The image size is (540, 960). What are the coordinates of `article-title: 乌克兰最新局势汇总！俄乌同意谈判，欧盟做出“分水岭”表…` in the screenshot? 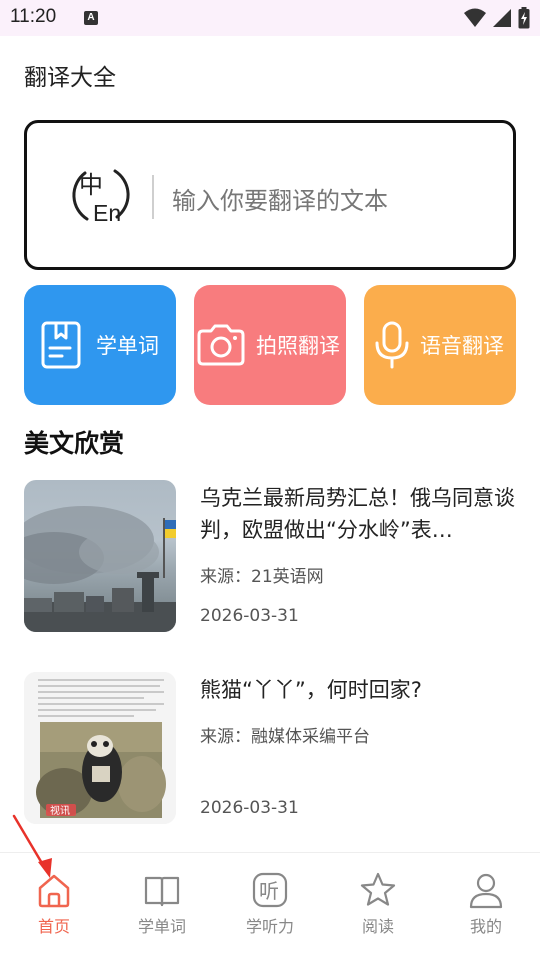 It's located at (358, 514).